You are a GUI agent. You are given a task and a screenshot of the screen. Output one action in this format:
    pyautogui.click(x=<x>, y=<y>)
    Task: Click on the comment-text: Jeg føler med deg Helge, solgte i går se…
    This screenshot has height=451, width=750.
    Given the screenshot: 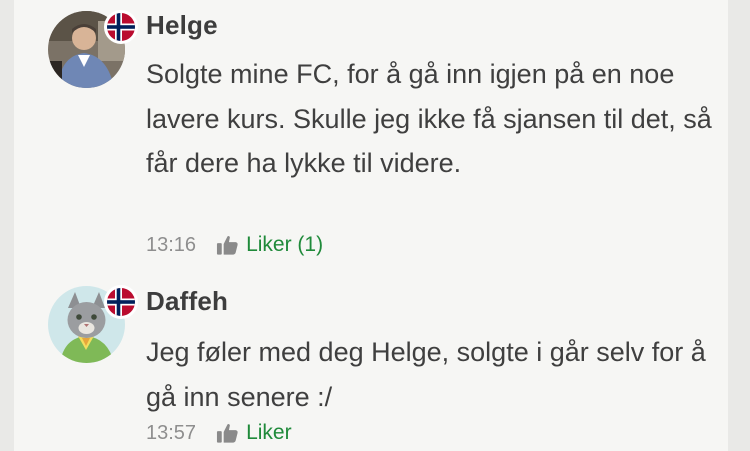 What is the action you would take?
    pyautogui.click(x=426, y=374)
    